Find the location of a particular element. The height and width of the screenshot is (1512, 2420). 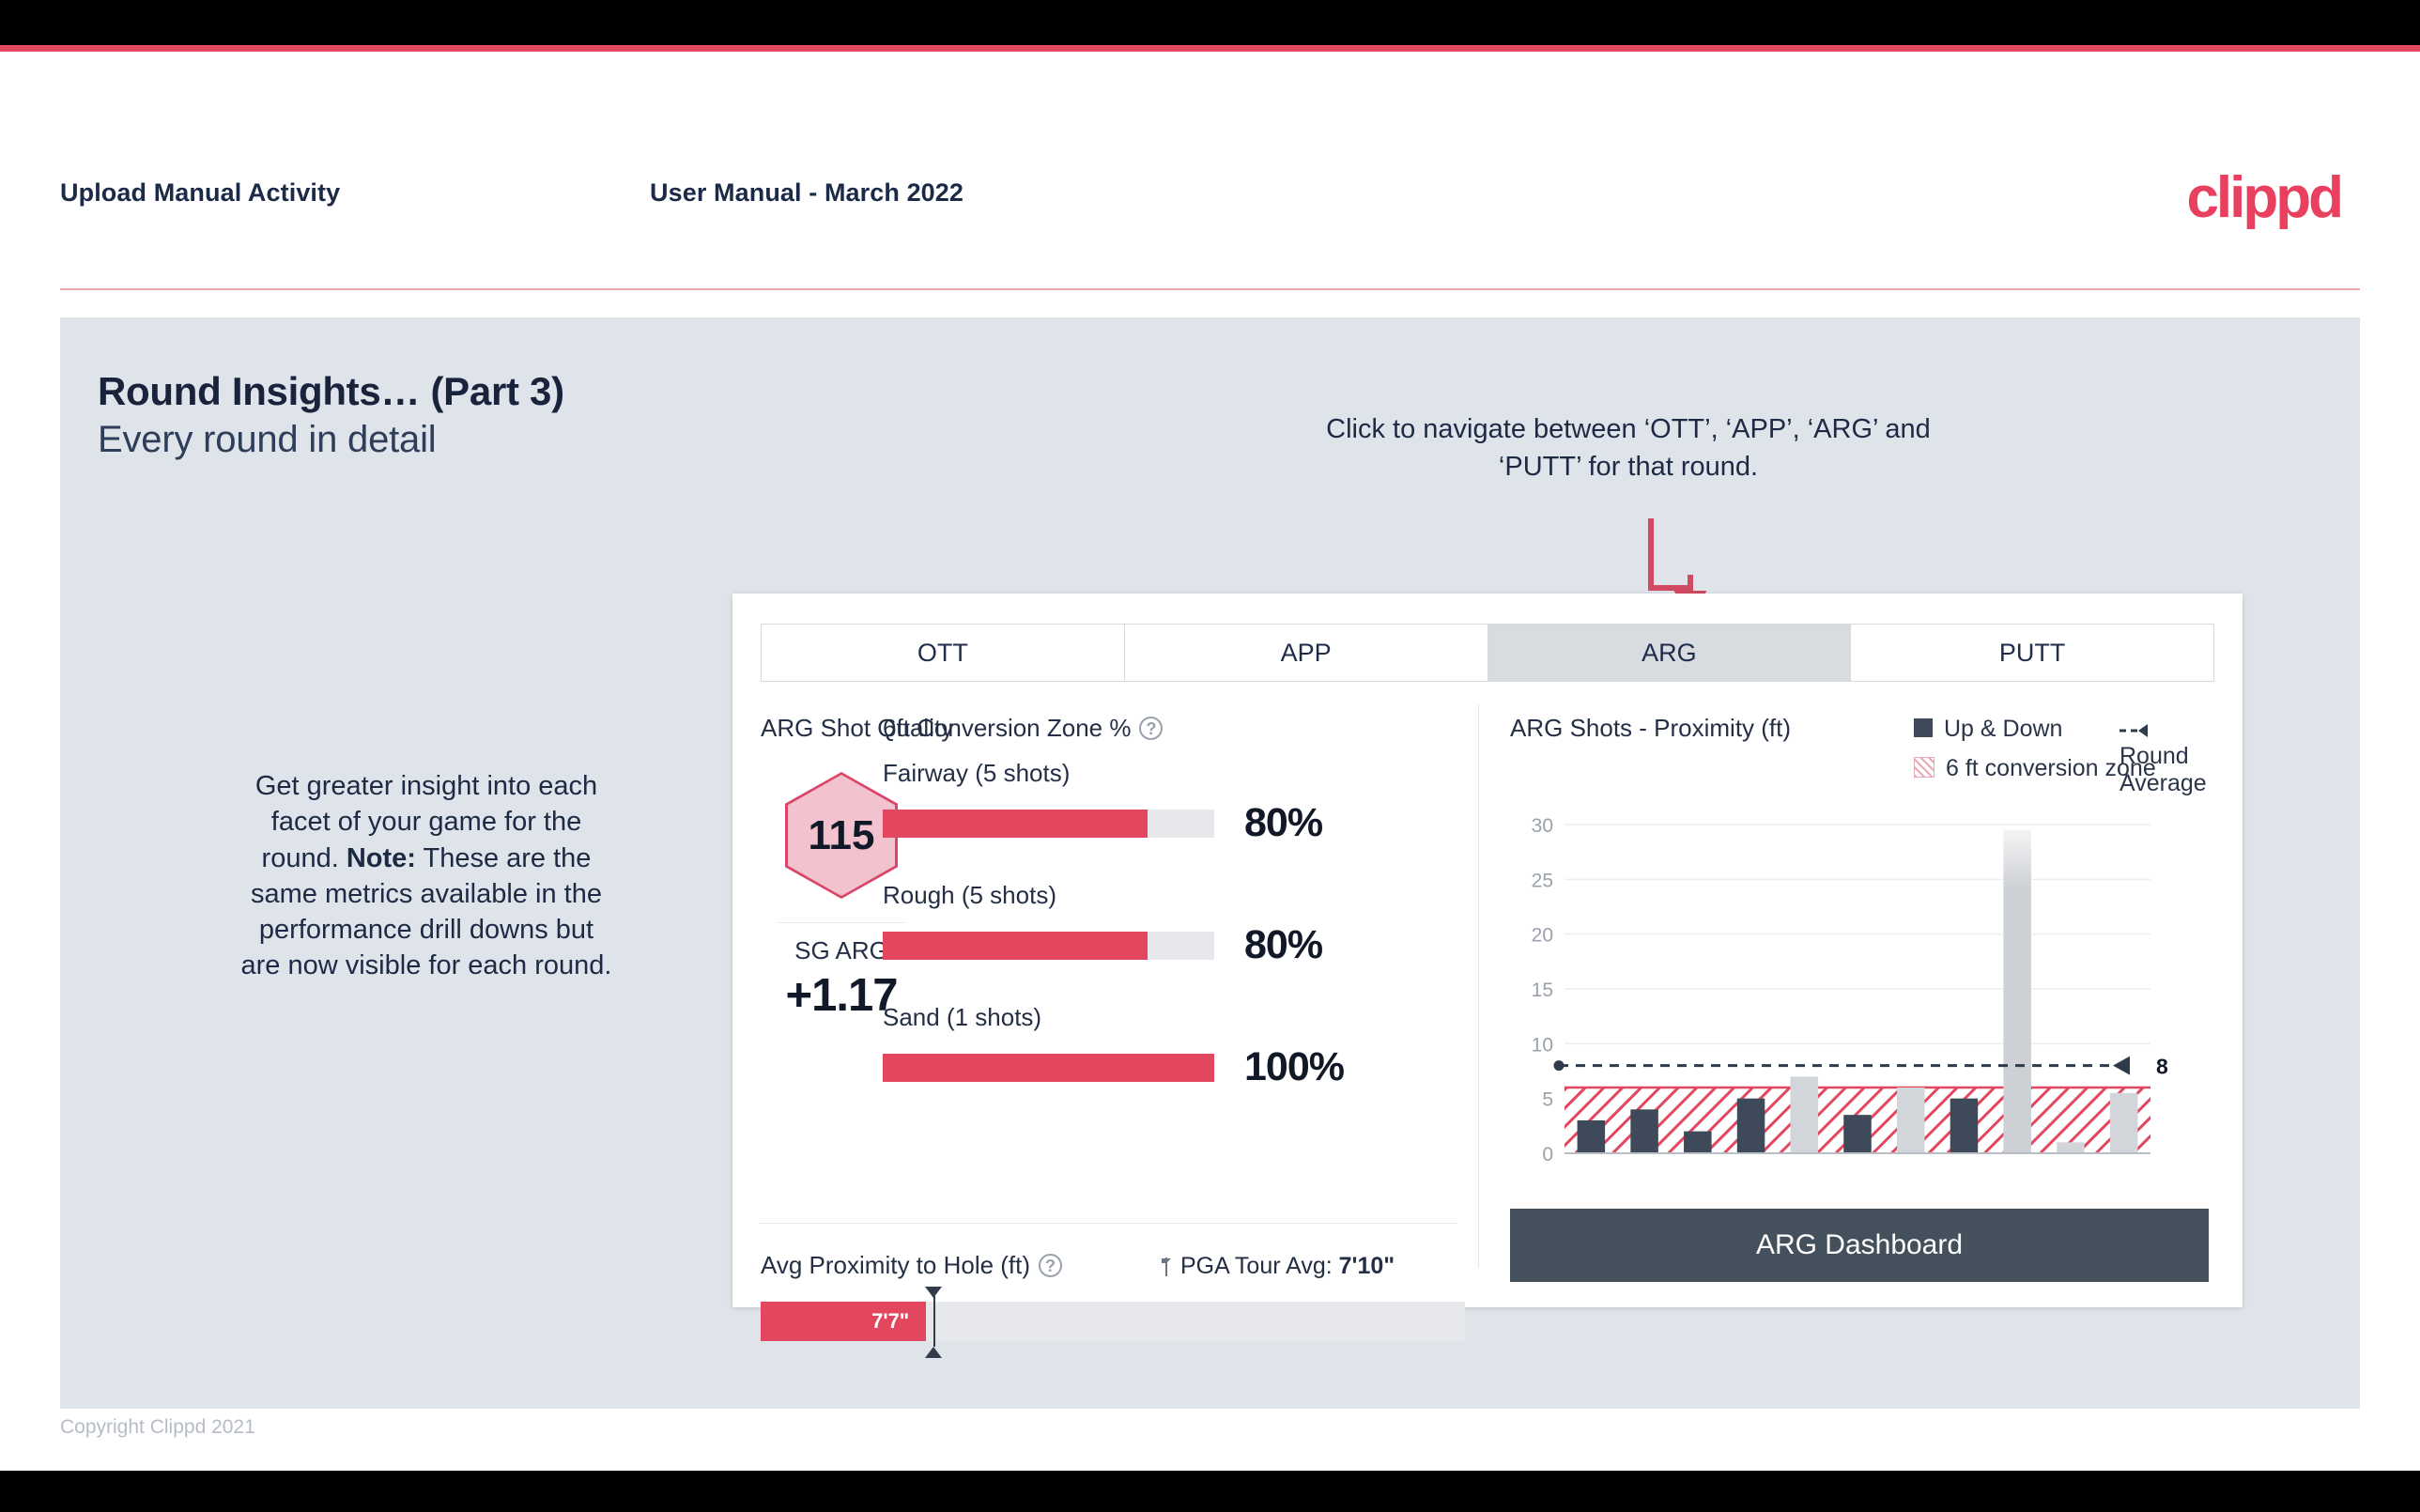

flag-icon is located at coordinates (1166, 1266).